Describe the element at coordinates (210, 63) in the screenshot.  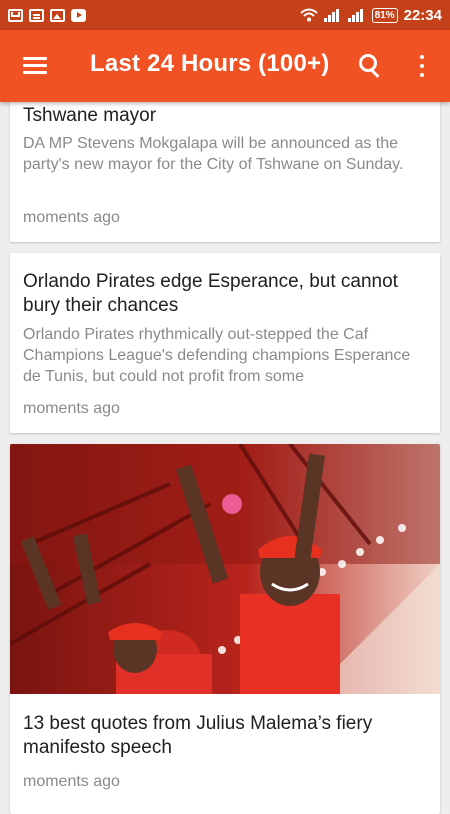
I see `page-title: Last 24 Hours (100+)` at that location.